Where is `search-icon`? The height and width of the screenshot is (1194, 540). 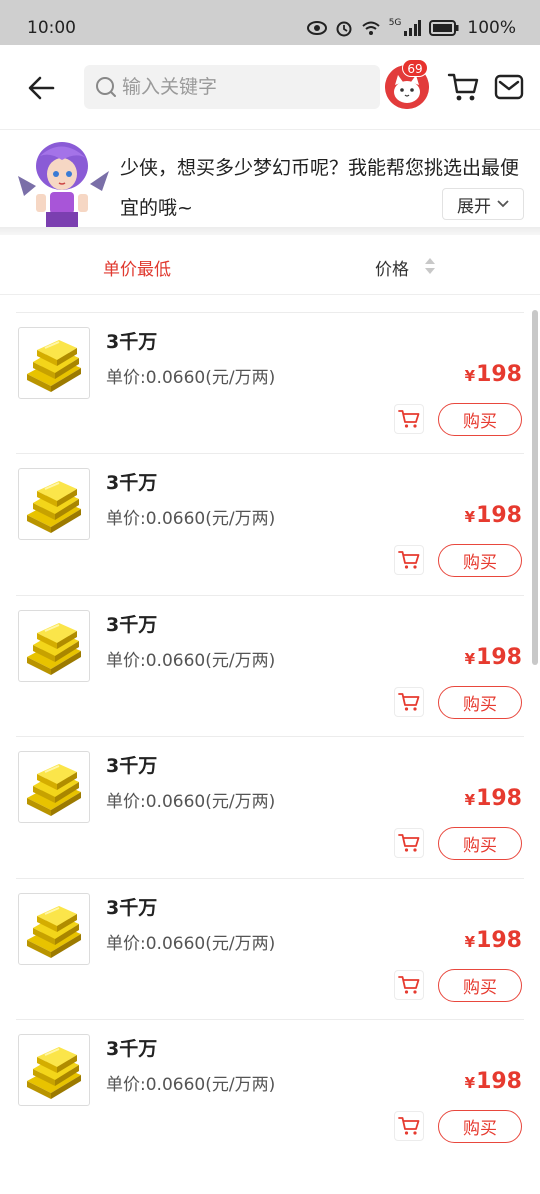
search-icon is located at coordinates (106, 87).